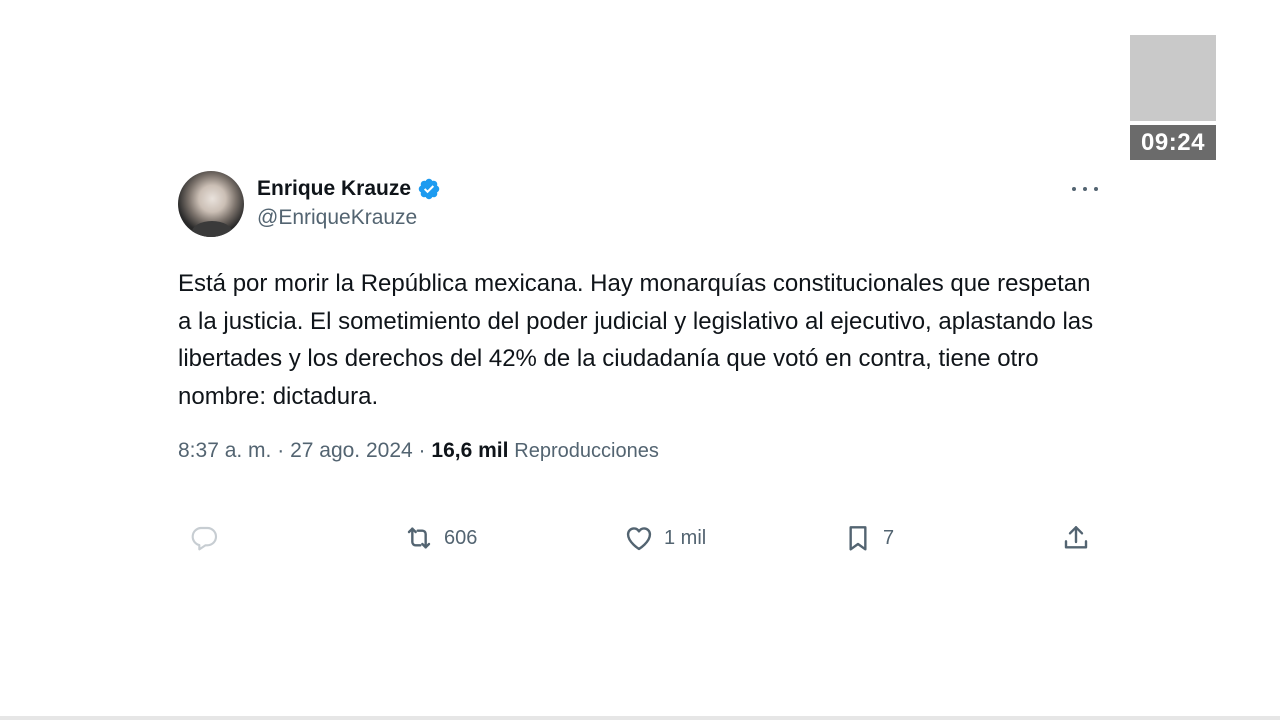 Image resolution: width=1280 pixels, height=720 pixels. I want to click on overlay-clock: 09:24, so click(1173, 142).